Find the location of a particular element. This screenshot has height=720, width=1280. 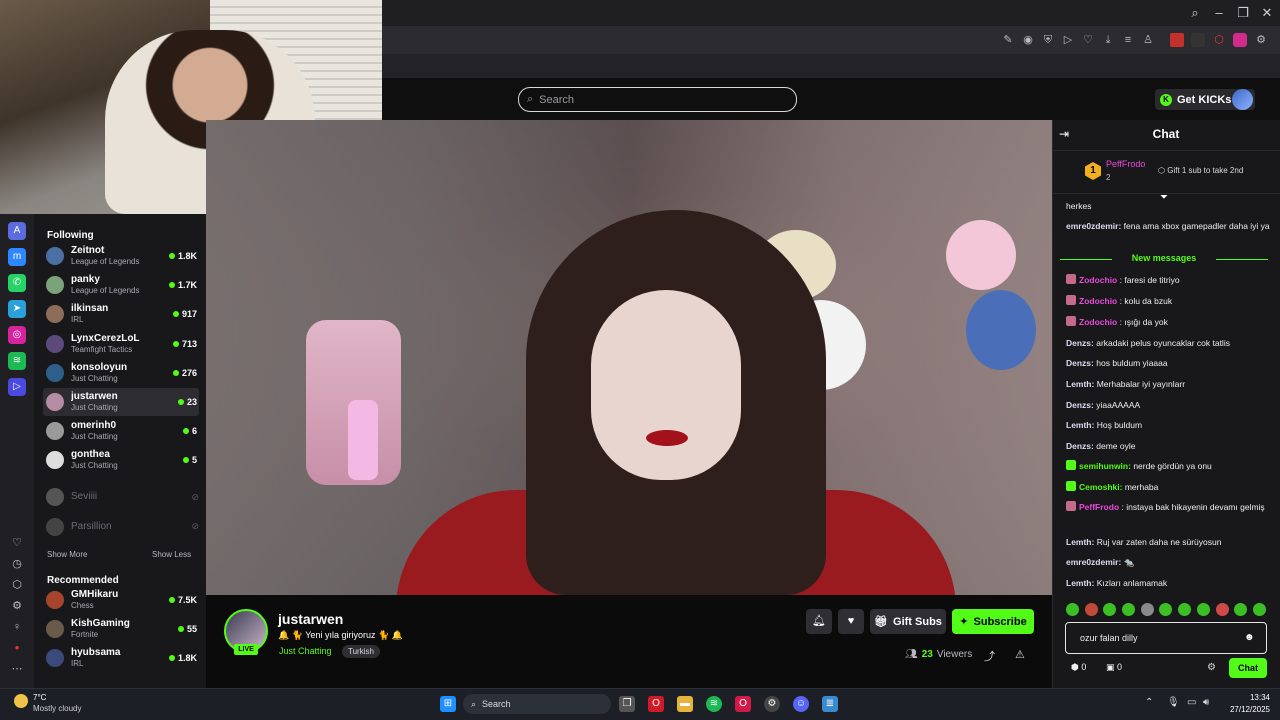

volume-icon: 🔊︎ is located at coordinates (1206, 702).